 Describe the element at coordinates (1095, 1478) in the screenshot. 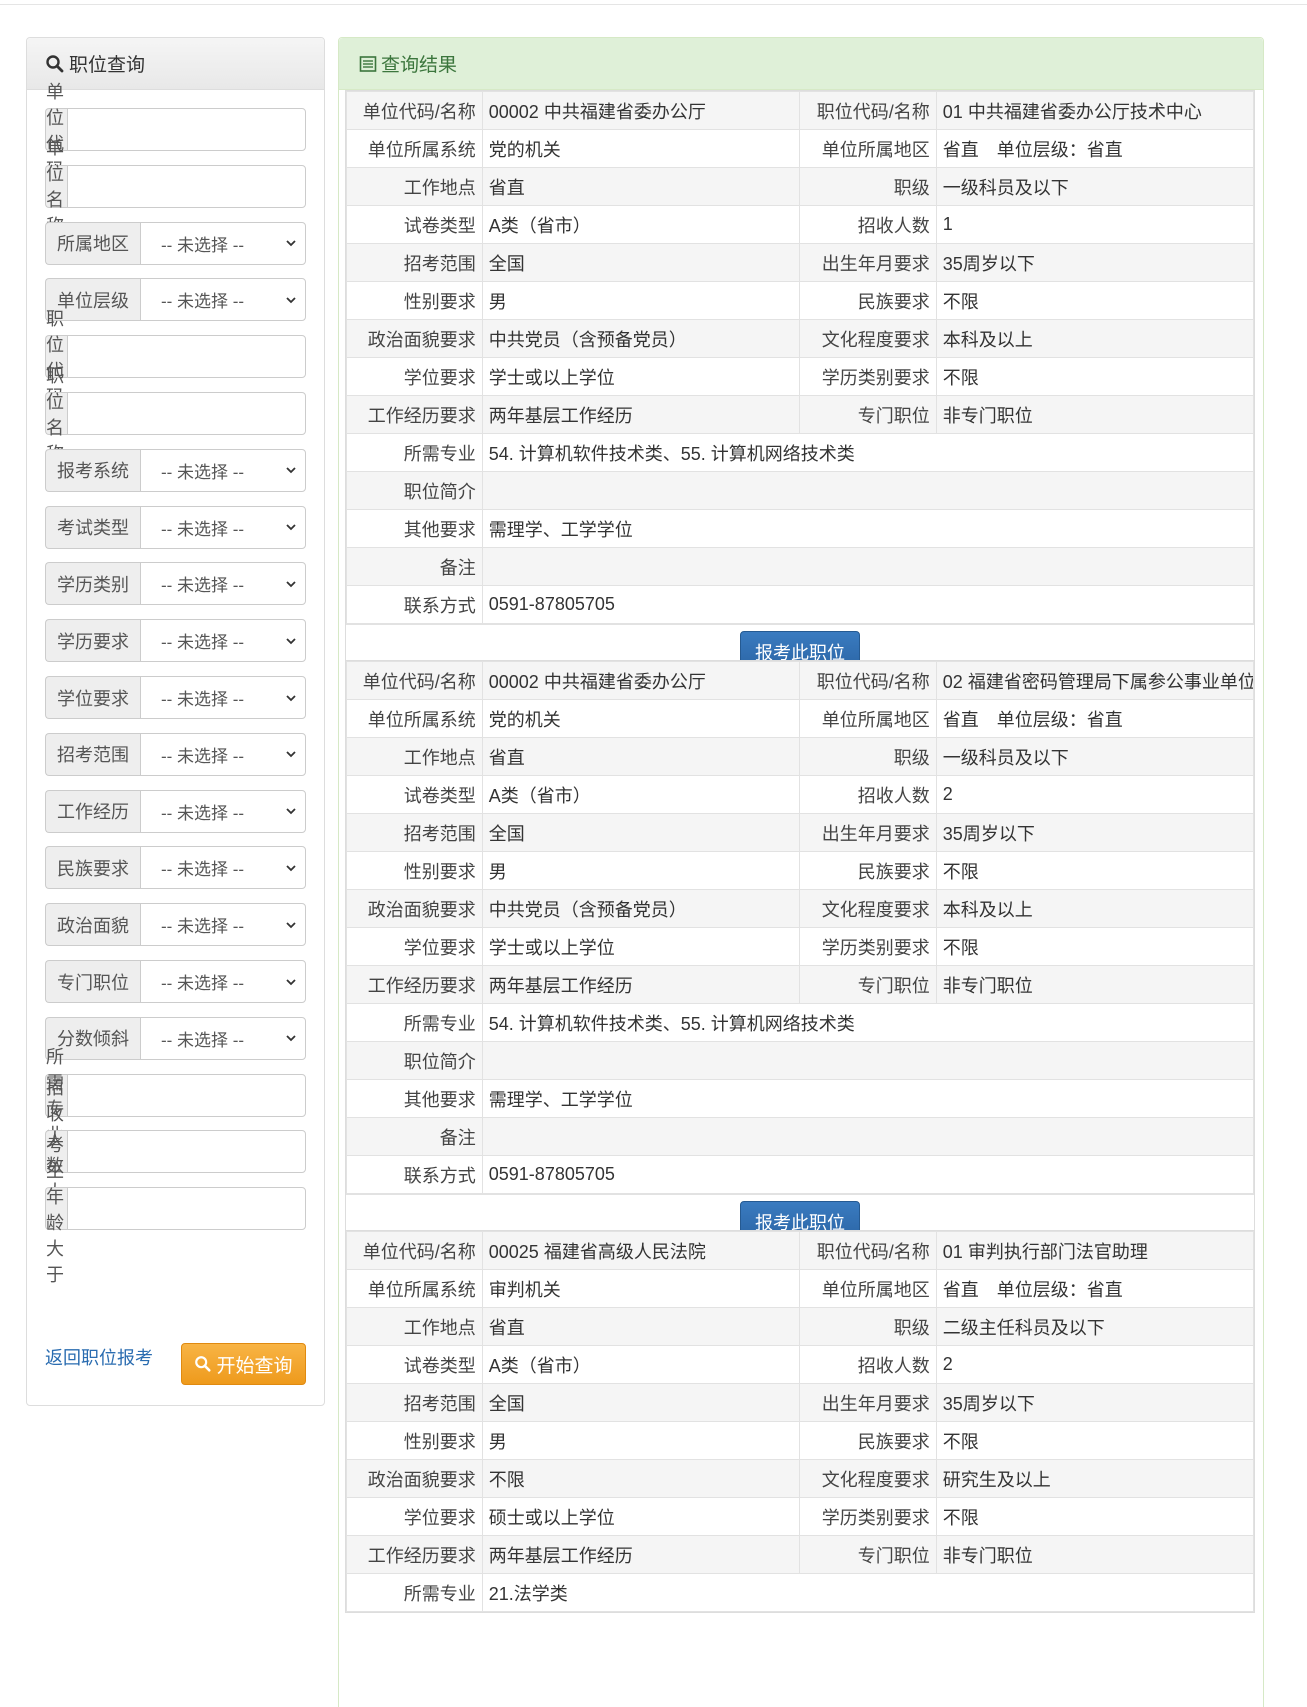

I see `field-value: 研究生及以上` at that location.